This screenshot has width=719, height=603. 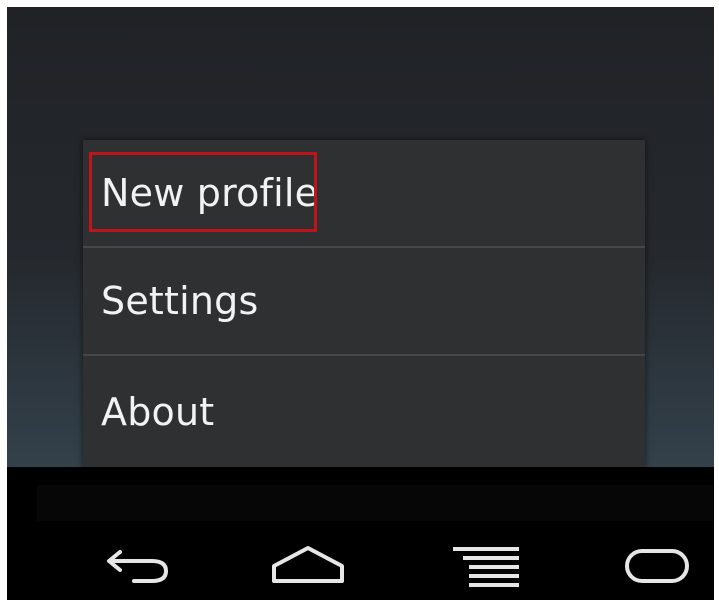 I want to click on recent-apps-icon, so click(x=657, y=566).